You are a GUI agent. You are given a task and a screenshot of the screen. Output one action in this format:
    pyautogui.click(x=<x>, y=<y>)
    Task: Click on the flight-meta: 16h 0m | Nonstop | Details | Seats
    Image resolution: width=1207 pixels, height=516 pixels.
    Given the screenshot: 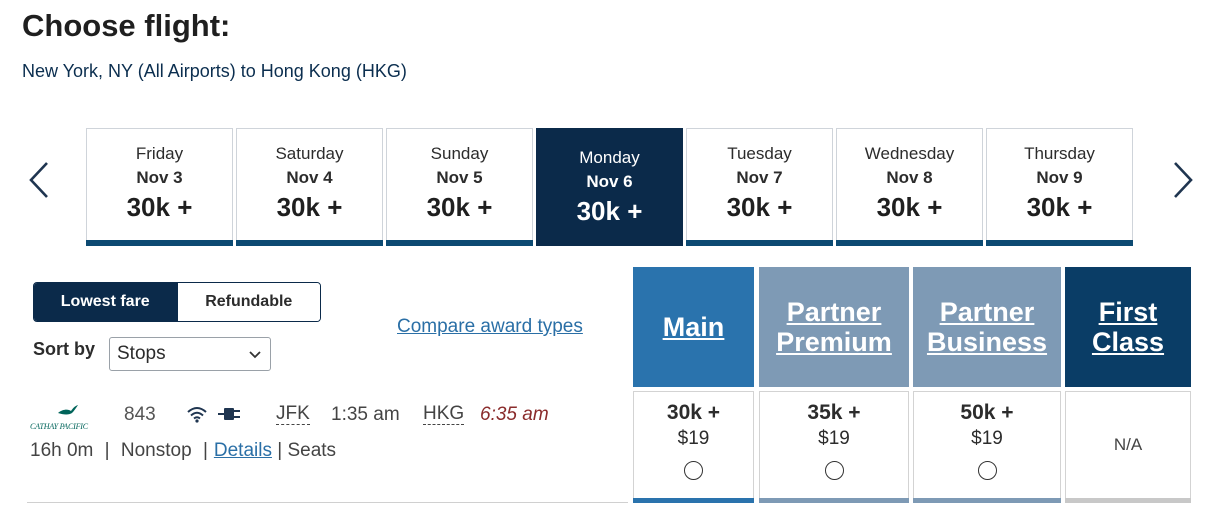 What is the action you would take?
    pyautogui.click(x=183, y=451)
    